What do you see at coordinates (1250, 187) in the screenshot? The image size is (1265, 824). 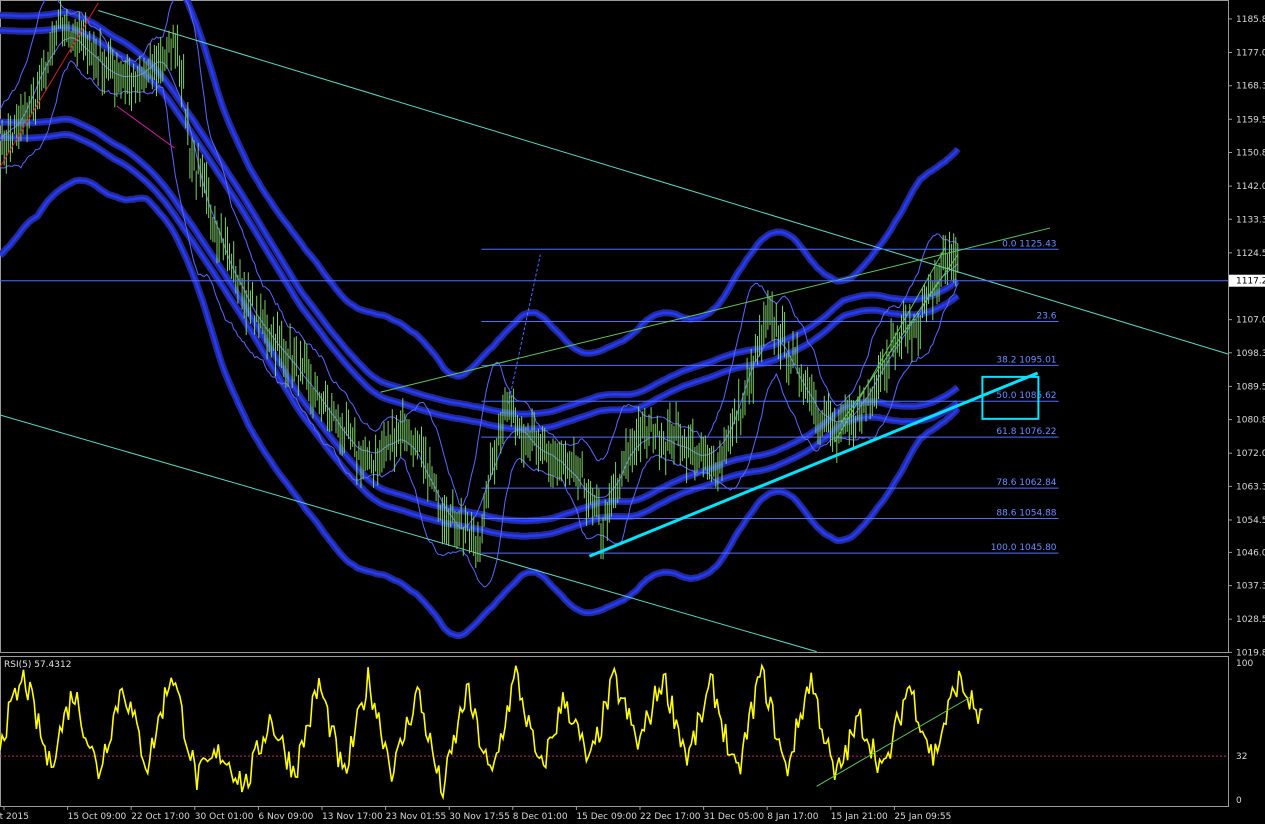 I see `price-tick-label-5: 1142.0` at bounding box center [1250, 187].